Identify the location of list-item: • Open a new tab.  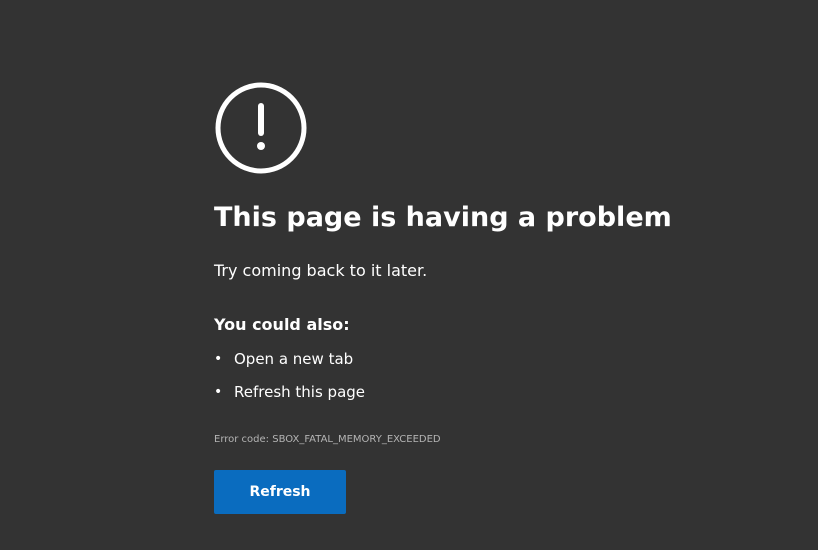
(289, 365).